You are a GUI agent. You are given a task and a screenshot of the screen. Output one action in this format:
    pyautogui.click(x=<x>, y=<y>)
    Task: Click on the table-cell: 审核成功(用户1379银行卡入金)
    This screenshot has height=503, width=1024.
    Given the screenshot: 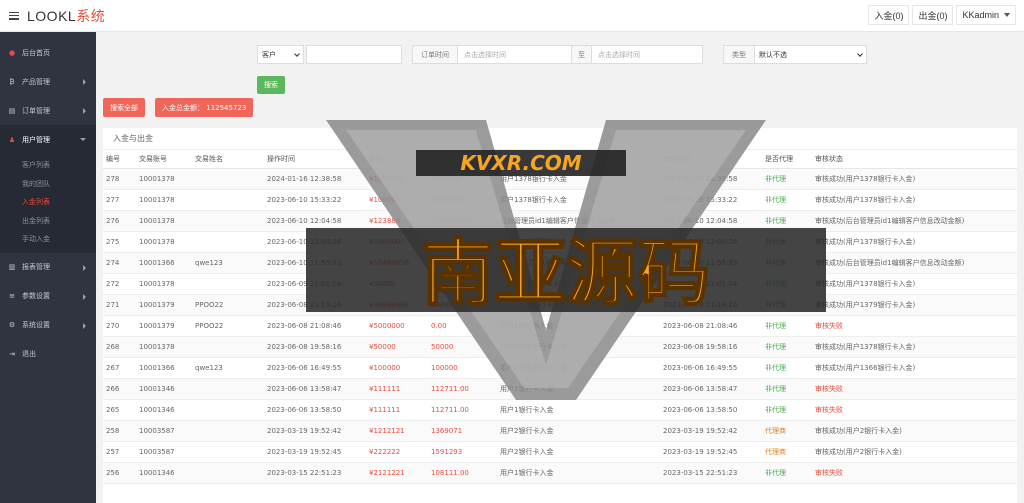 What is the action you would take?
    pyautogui.click(x=914, y=305)
    